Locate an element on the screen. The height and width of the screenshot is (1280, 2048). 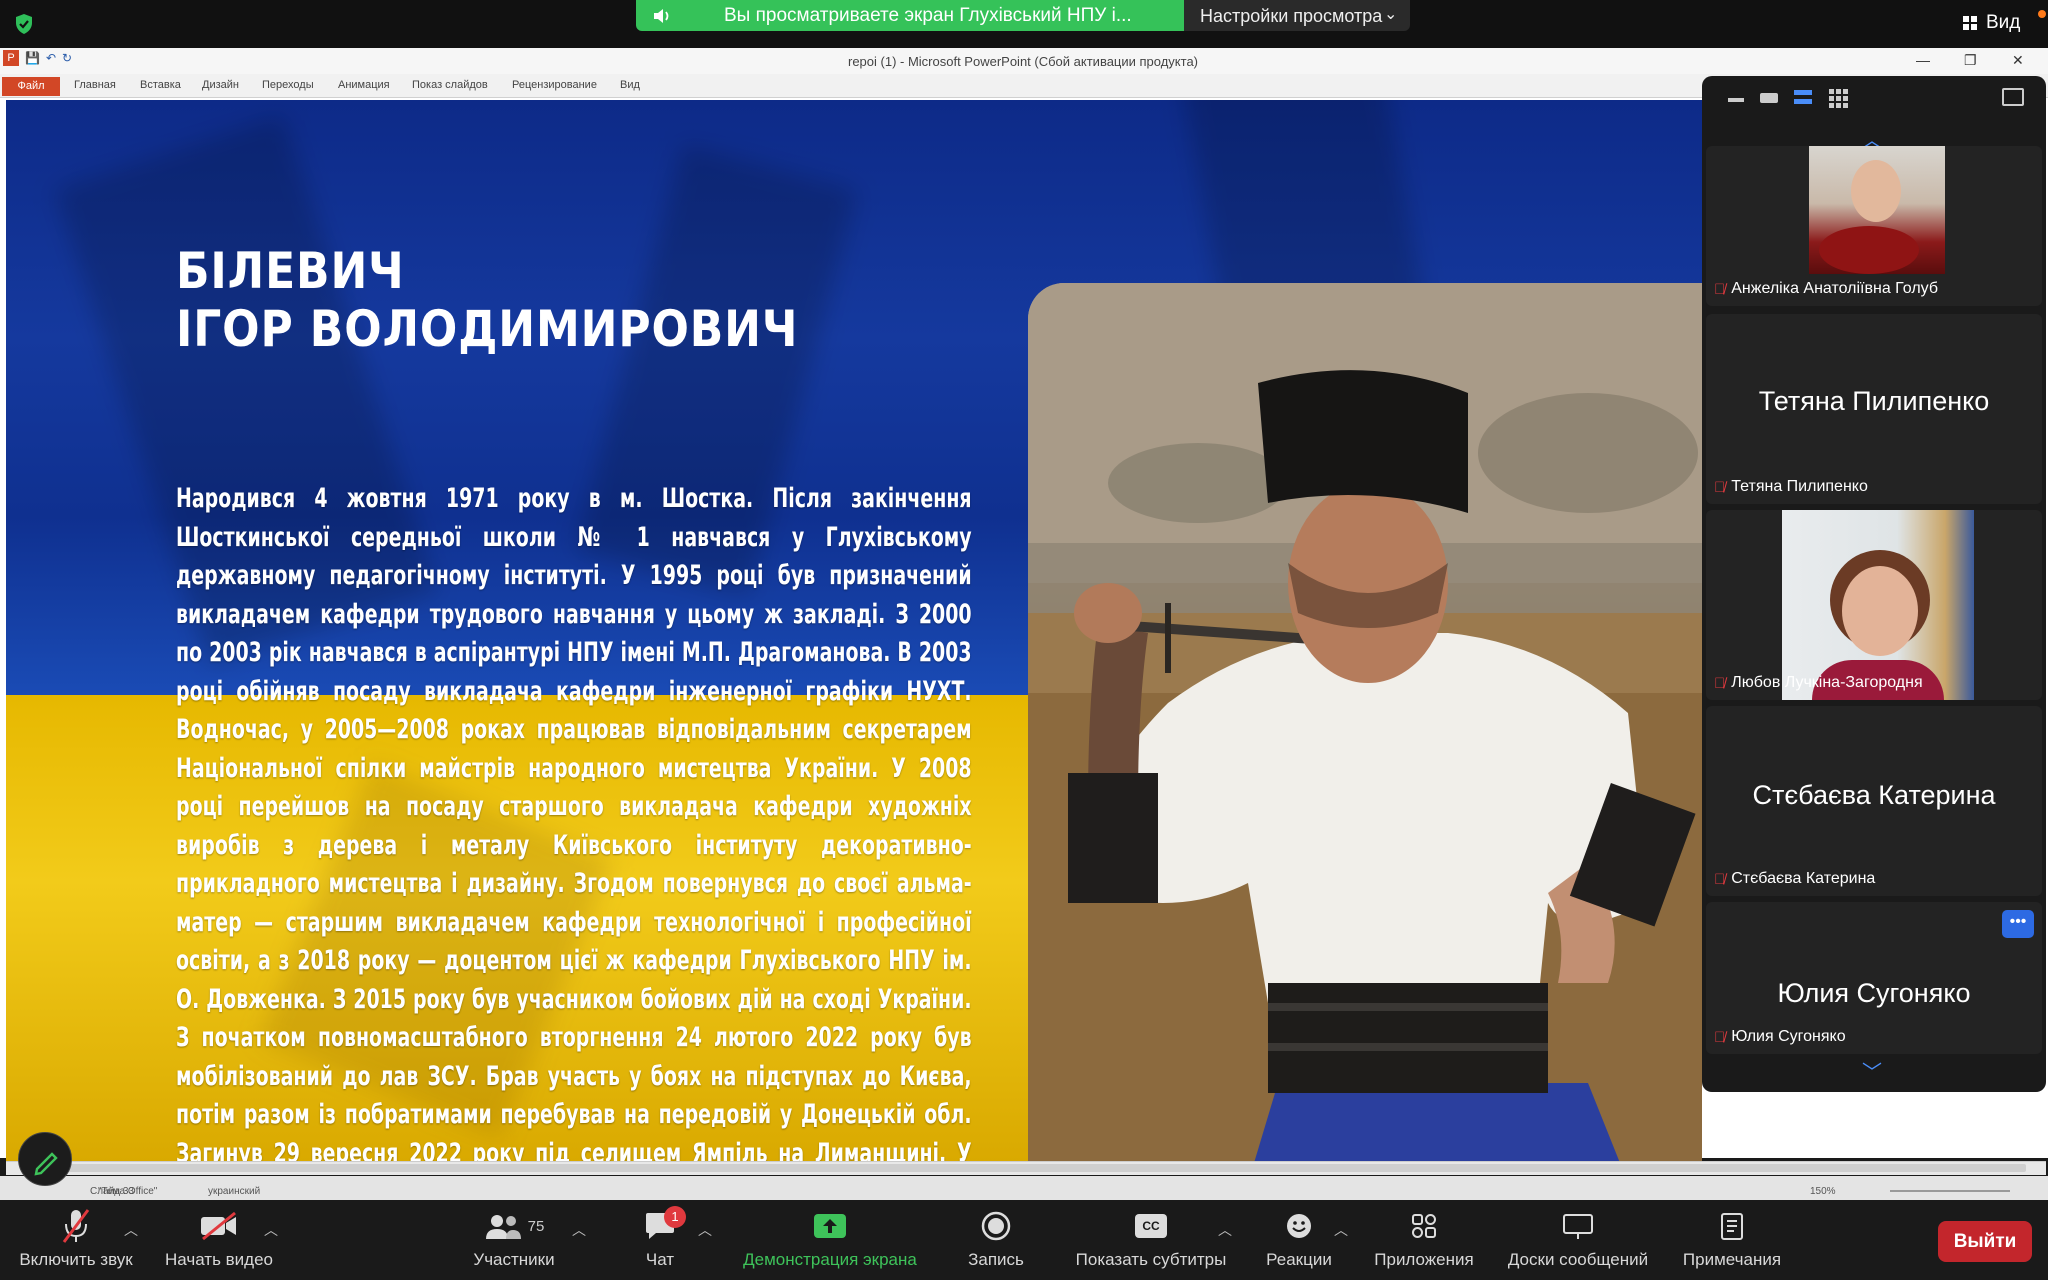
share-screen-button: Демонстрация экрана is located at coordinates (830, 1238).